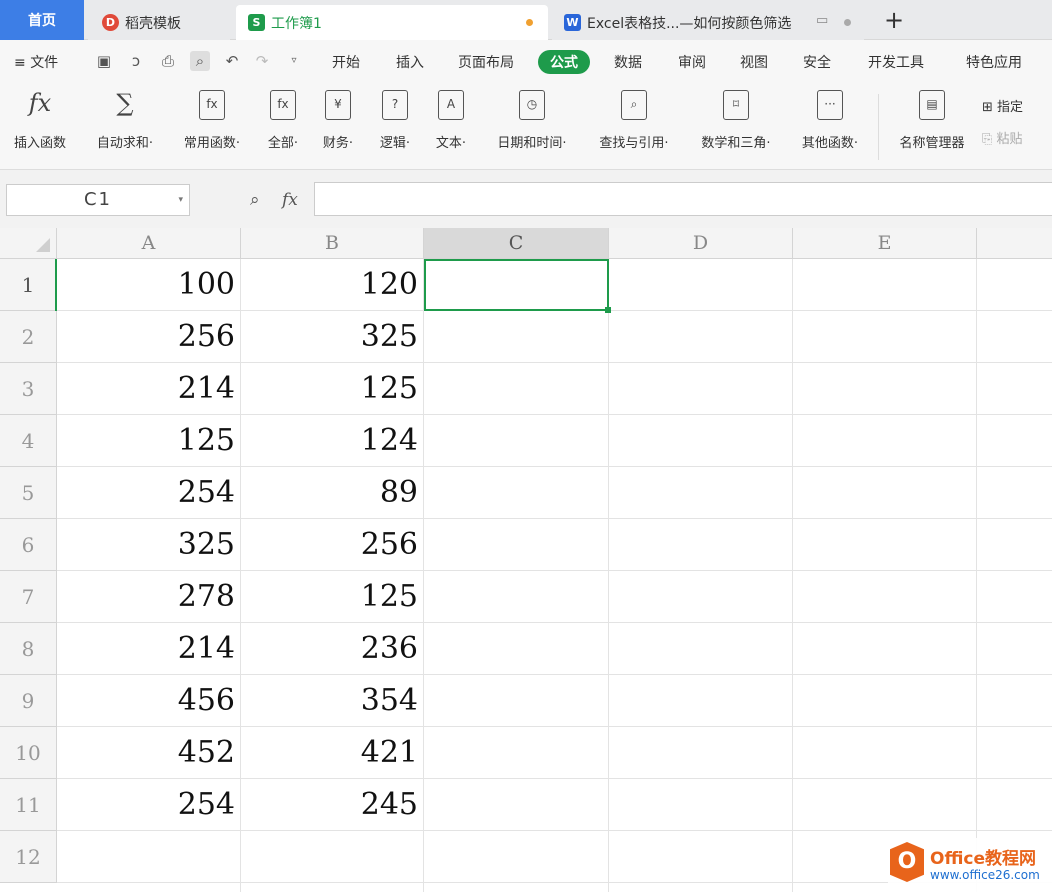 This screenshot has height=892, width=1052. Describe the element at coordinates (332, 243) in the screenshot. I see `column-header-b: B` at that location.